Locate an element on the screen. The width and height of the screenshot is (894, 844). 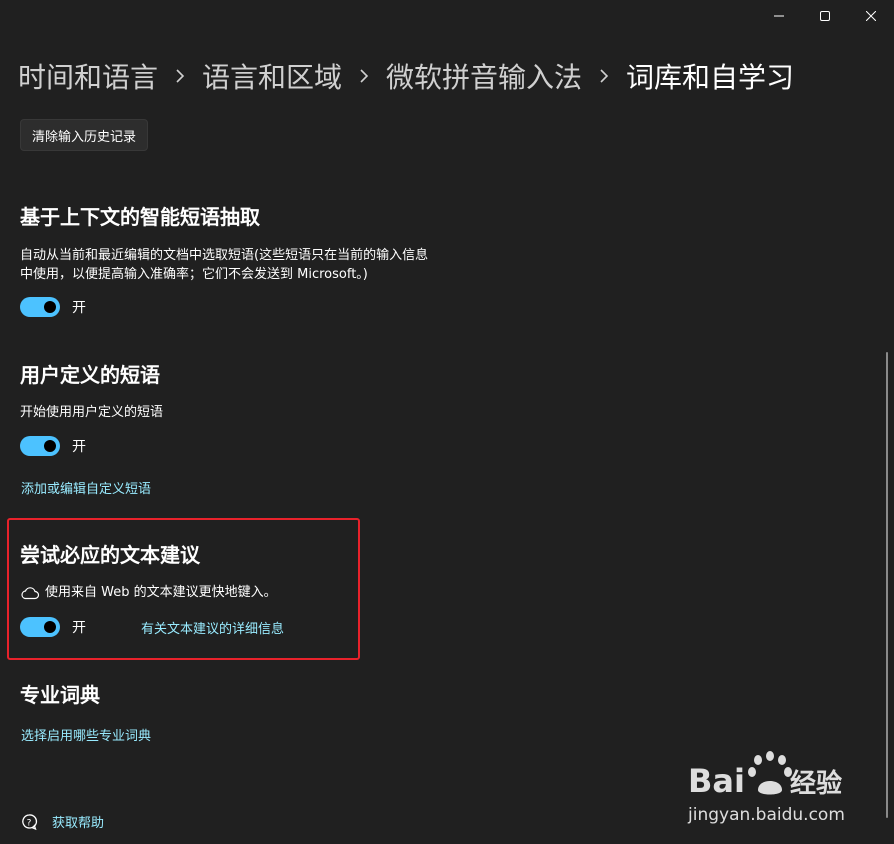
help-chat-icon: ? is located at coordinates (30, 821).